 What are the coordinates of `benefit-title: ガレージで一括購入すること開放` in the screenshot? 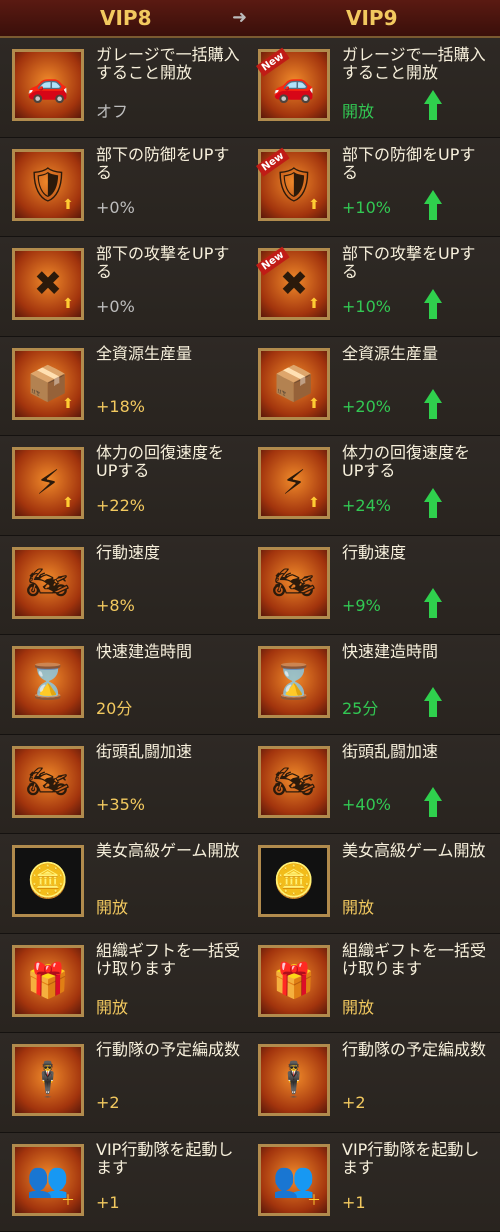 It's located at (168, 63).